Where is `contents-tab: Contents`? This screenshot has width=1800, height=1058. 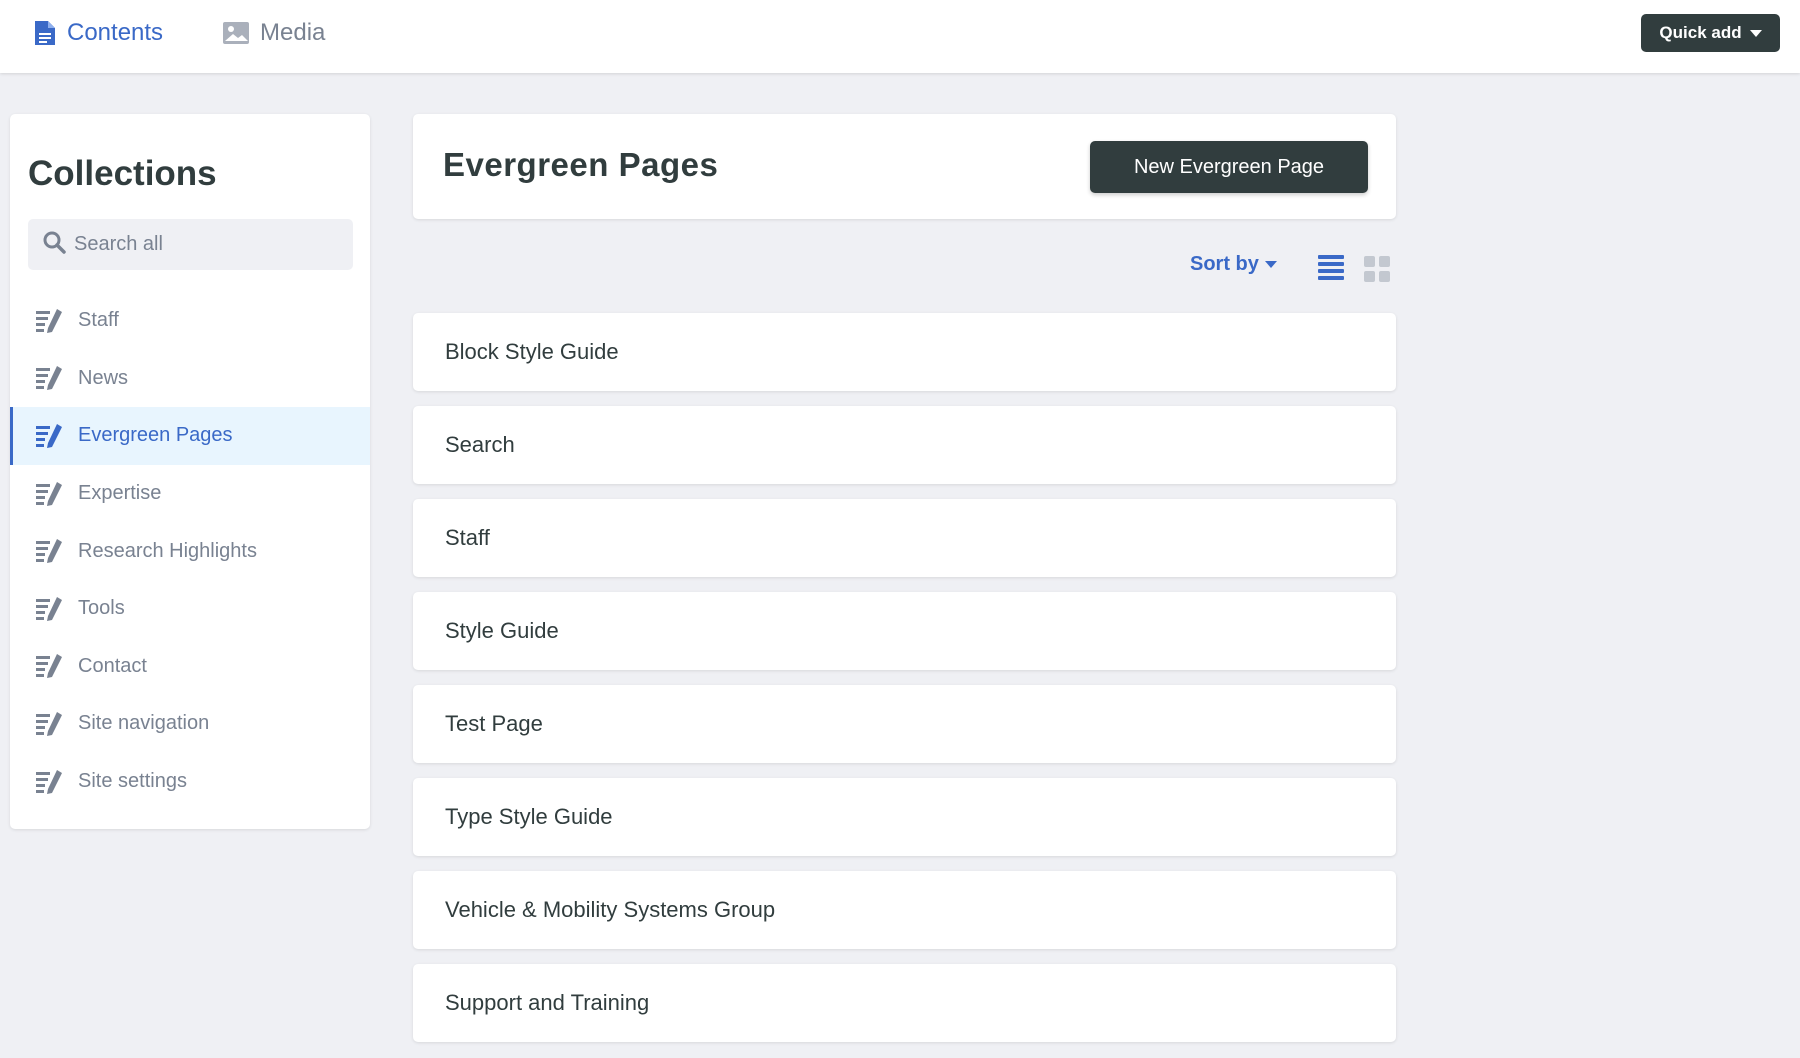 contents-tab: Contents is located at coordinates (98, 33).